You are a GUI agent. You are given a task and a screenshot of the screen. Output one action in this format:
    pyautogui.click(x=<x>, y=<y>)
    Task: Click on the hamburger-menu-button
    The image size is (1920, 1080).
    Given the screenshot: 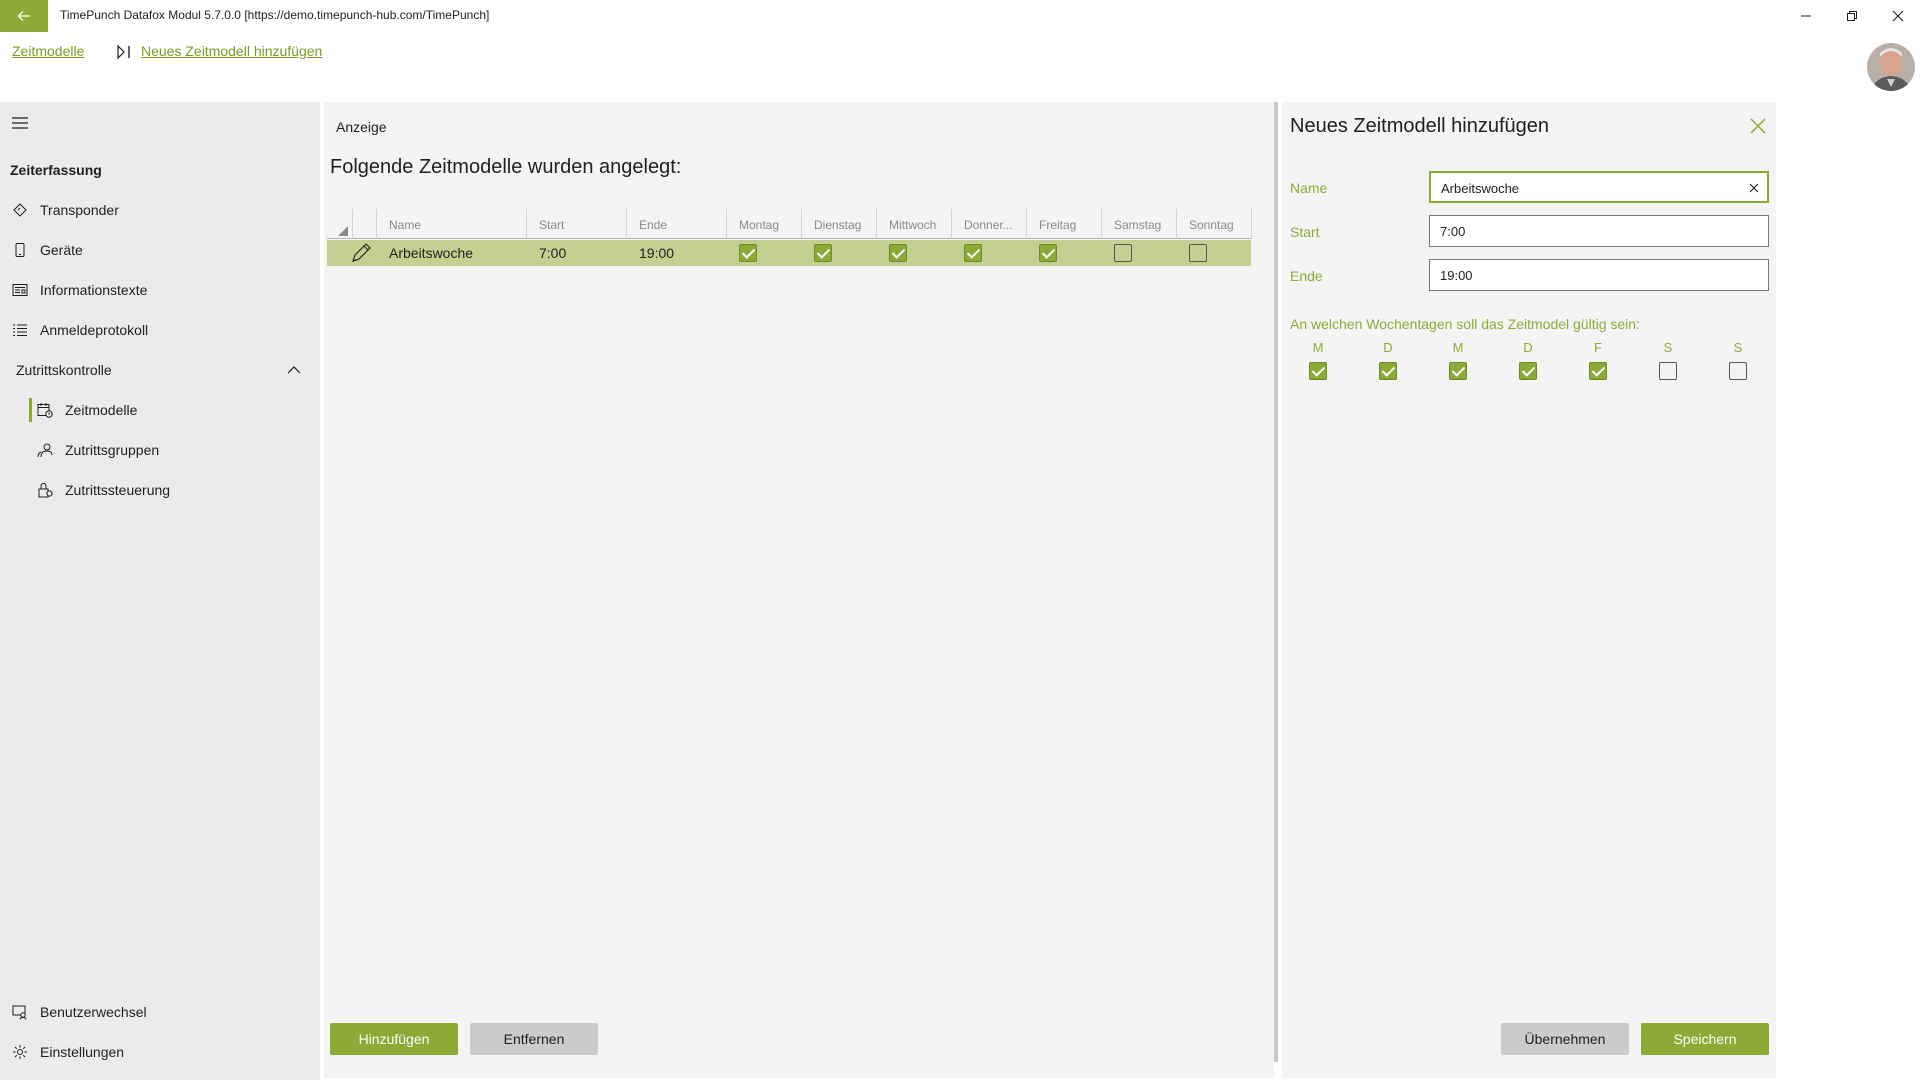 What is the action you would take?
    pyautogui.click(x=20, y=123)
    